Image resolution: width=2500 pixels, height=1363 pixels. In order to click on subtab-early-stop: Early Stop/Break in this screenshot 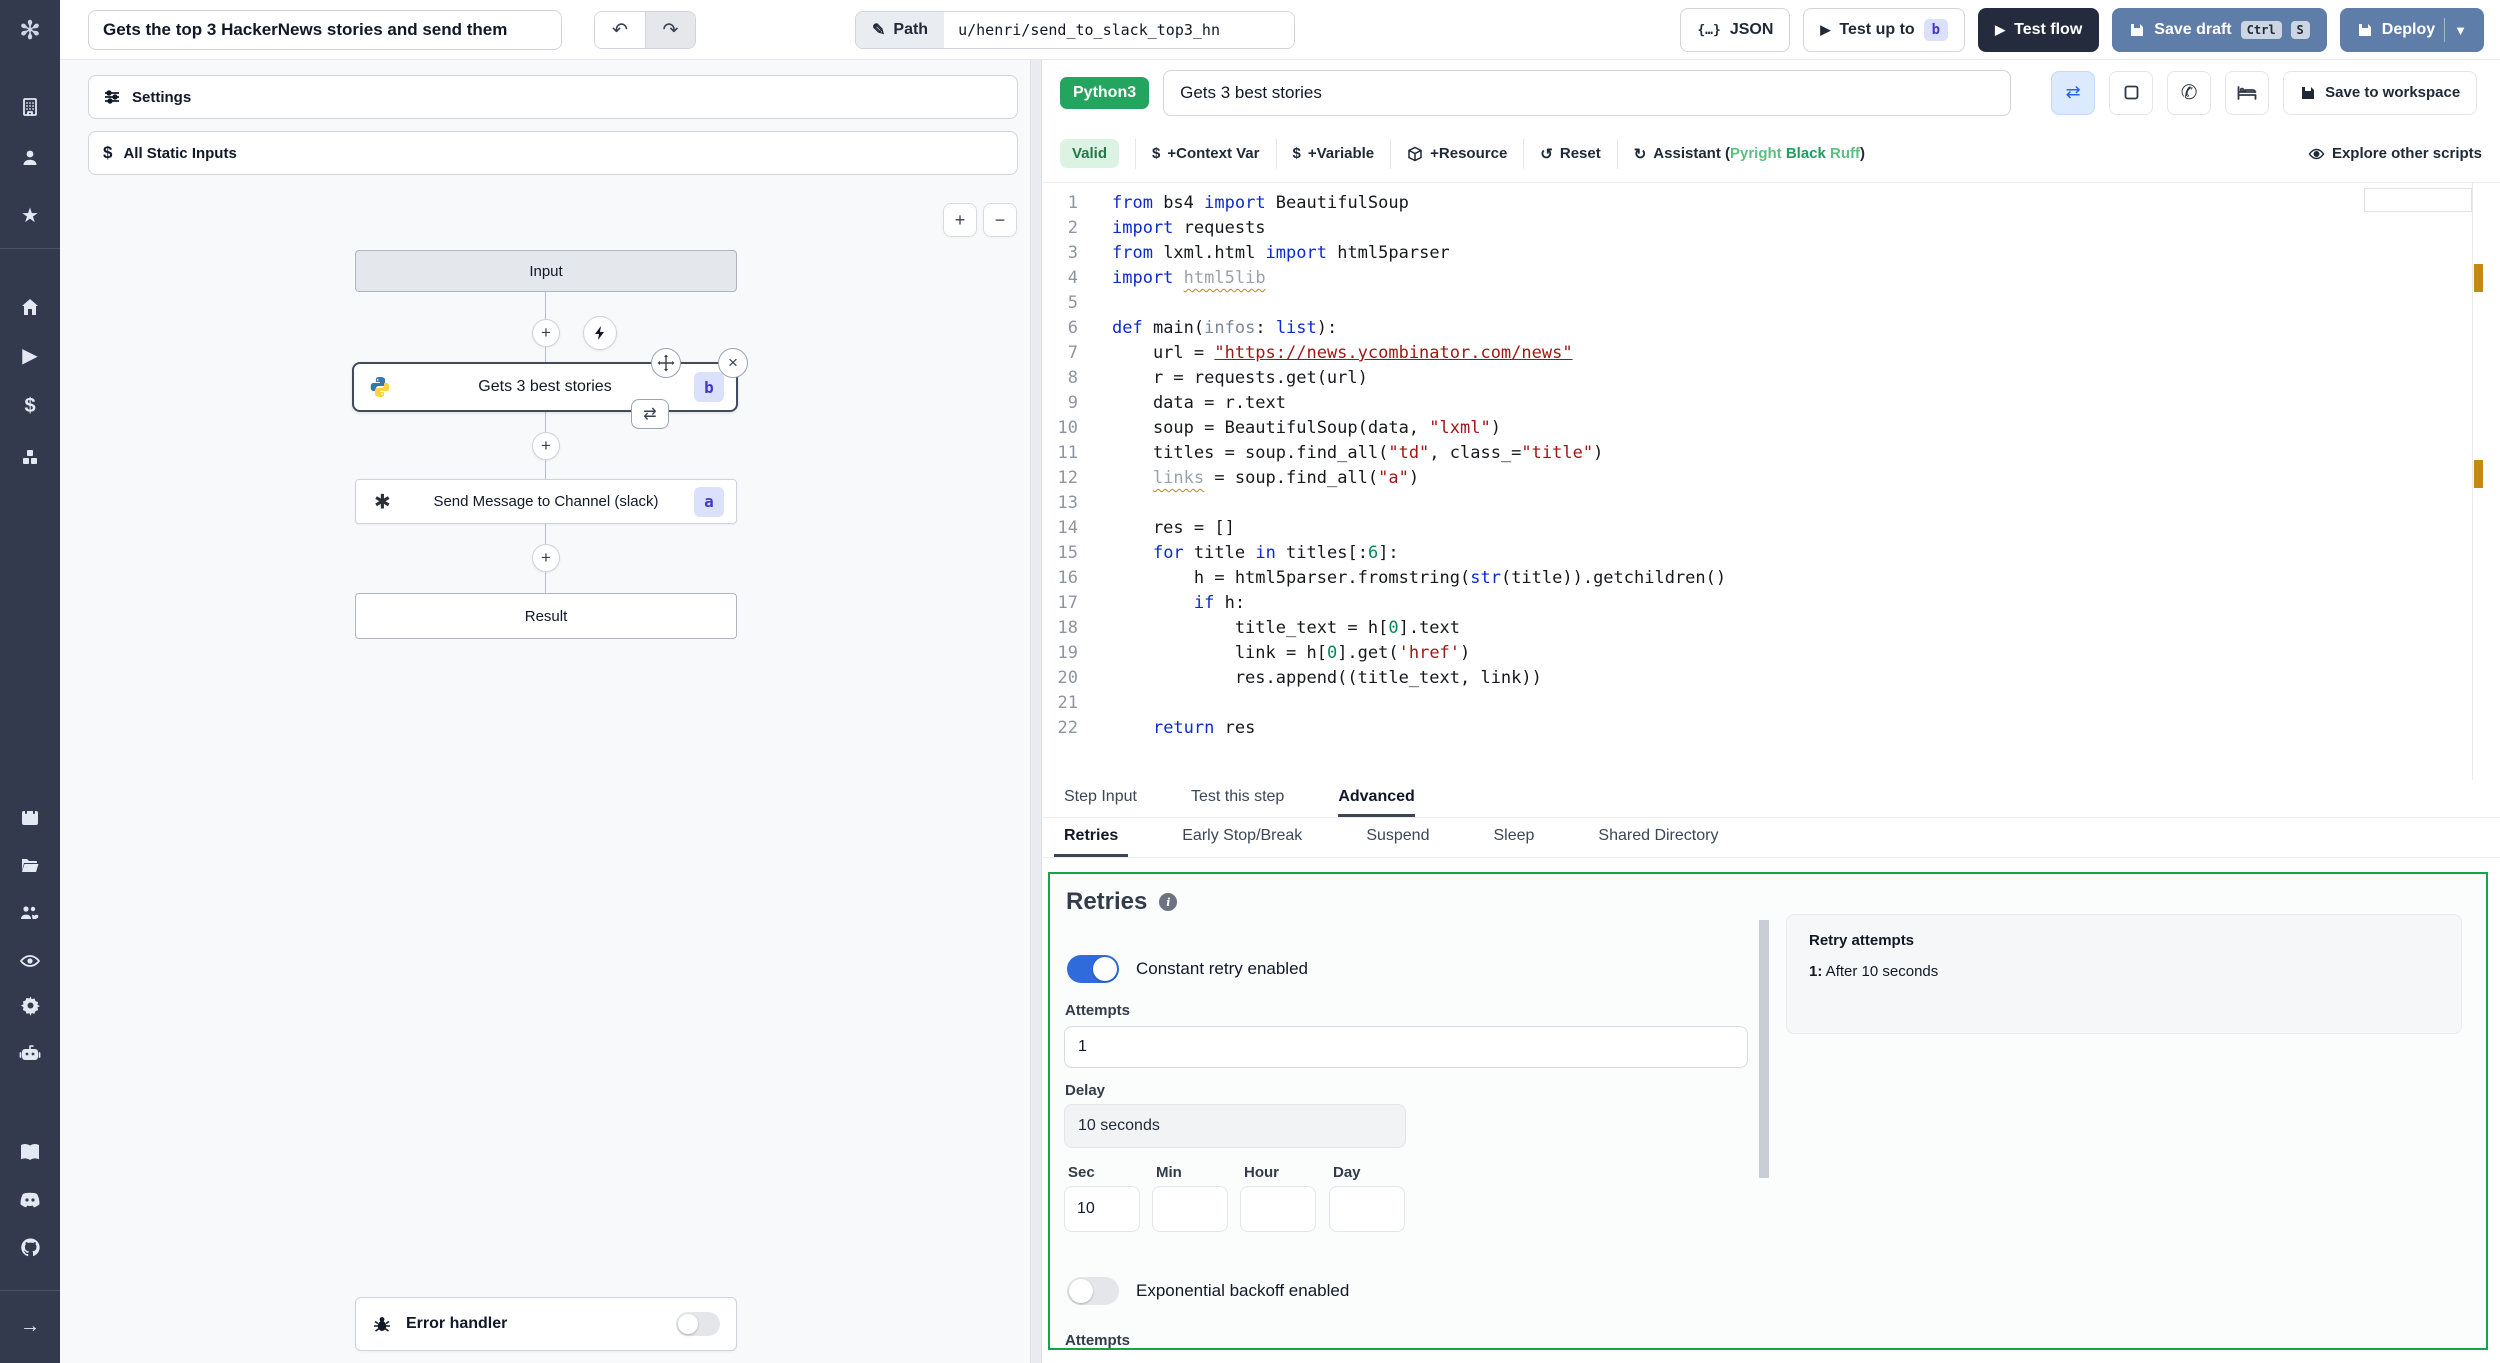, I will do `click(1242, 837)`.